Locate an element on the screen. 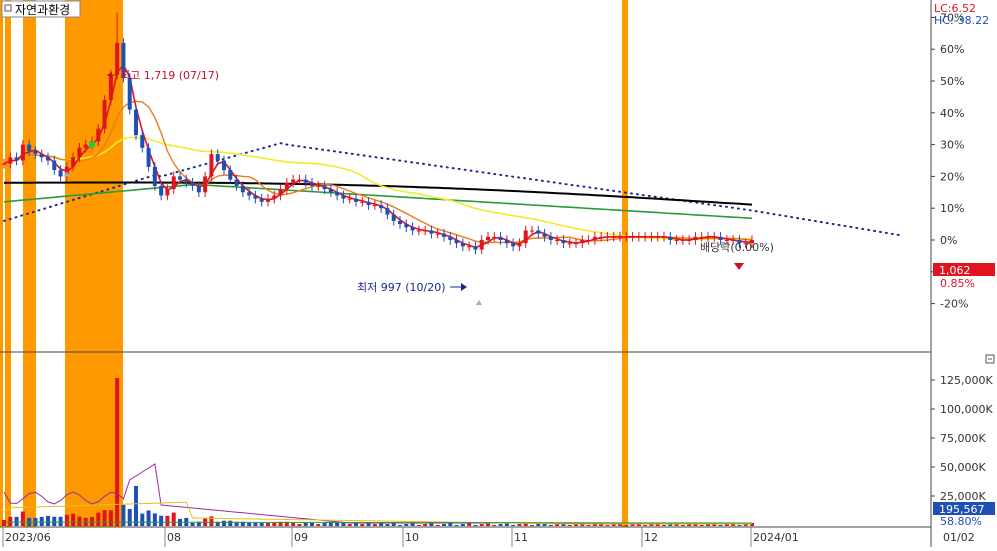  price-tick-label: 10% is located at coordinates (952, 208).